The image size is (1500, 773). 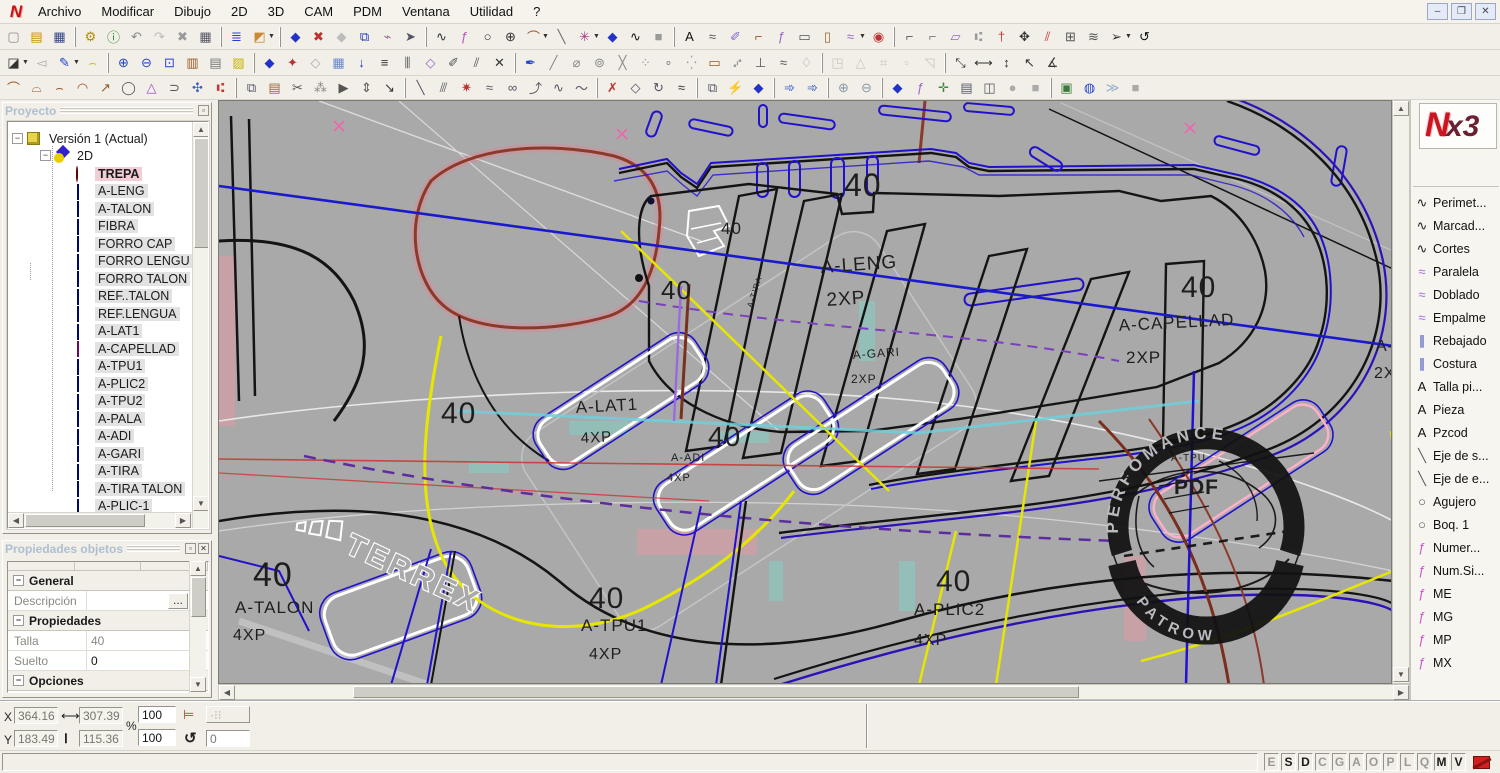 What do you see at coordinates (292, 62) in the screenshot?
I see `diamond-del-icon: ✦` at bounding box center [292, 62].